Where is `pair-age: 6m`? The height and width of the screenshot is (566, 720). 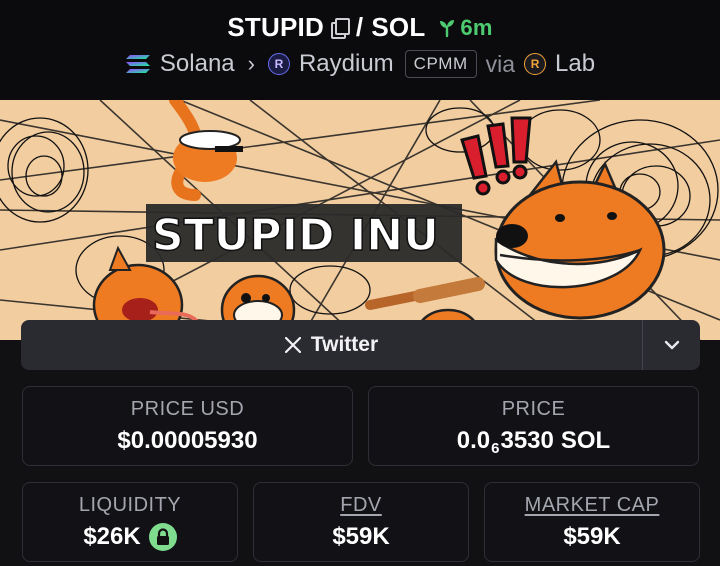 pair-age: 6m is located at coordinates (464, 28).